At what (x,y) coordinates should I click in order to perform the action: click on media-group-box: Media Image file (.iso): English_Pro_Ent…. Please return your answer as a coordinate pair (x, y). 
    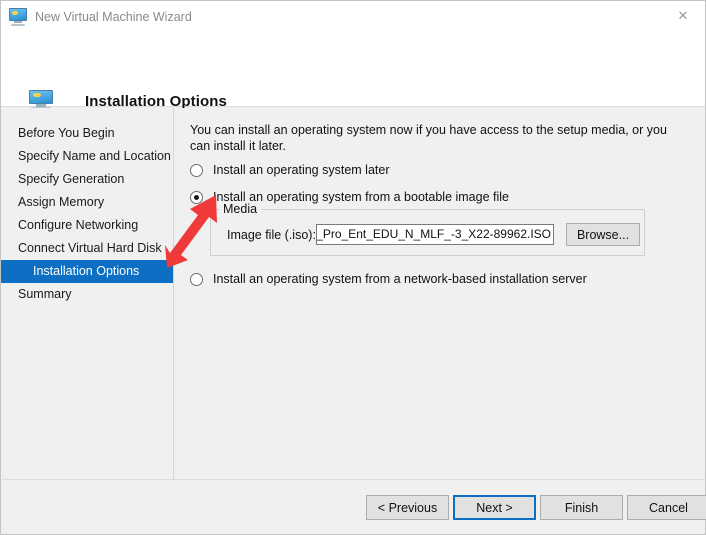
    Looking at the image, I should click on (427, 229).